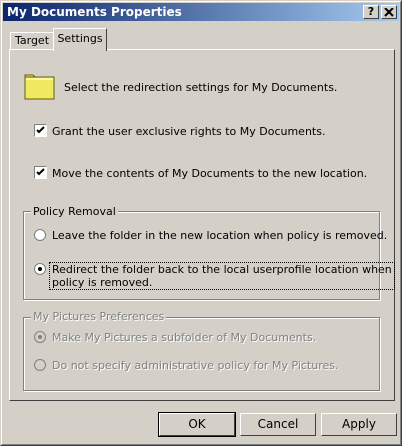  What do you see at coordinates (94, 12) in the screenshot?
I see `window-title: My Documents Properties` at bounding box center [94, 12].